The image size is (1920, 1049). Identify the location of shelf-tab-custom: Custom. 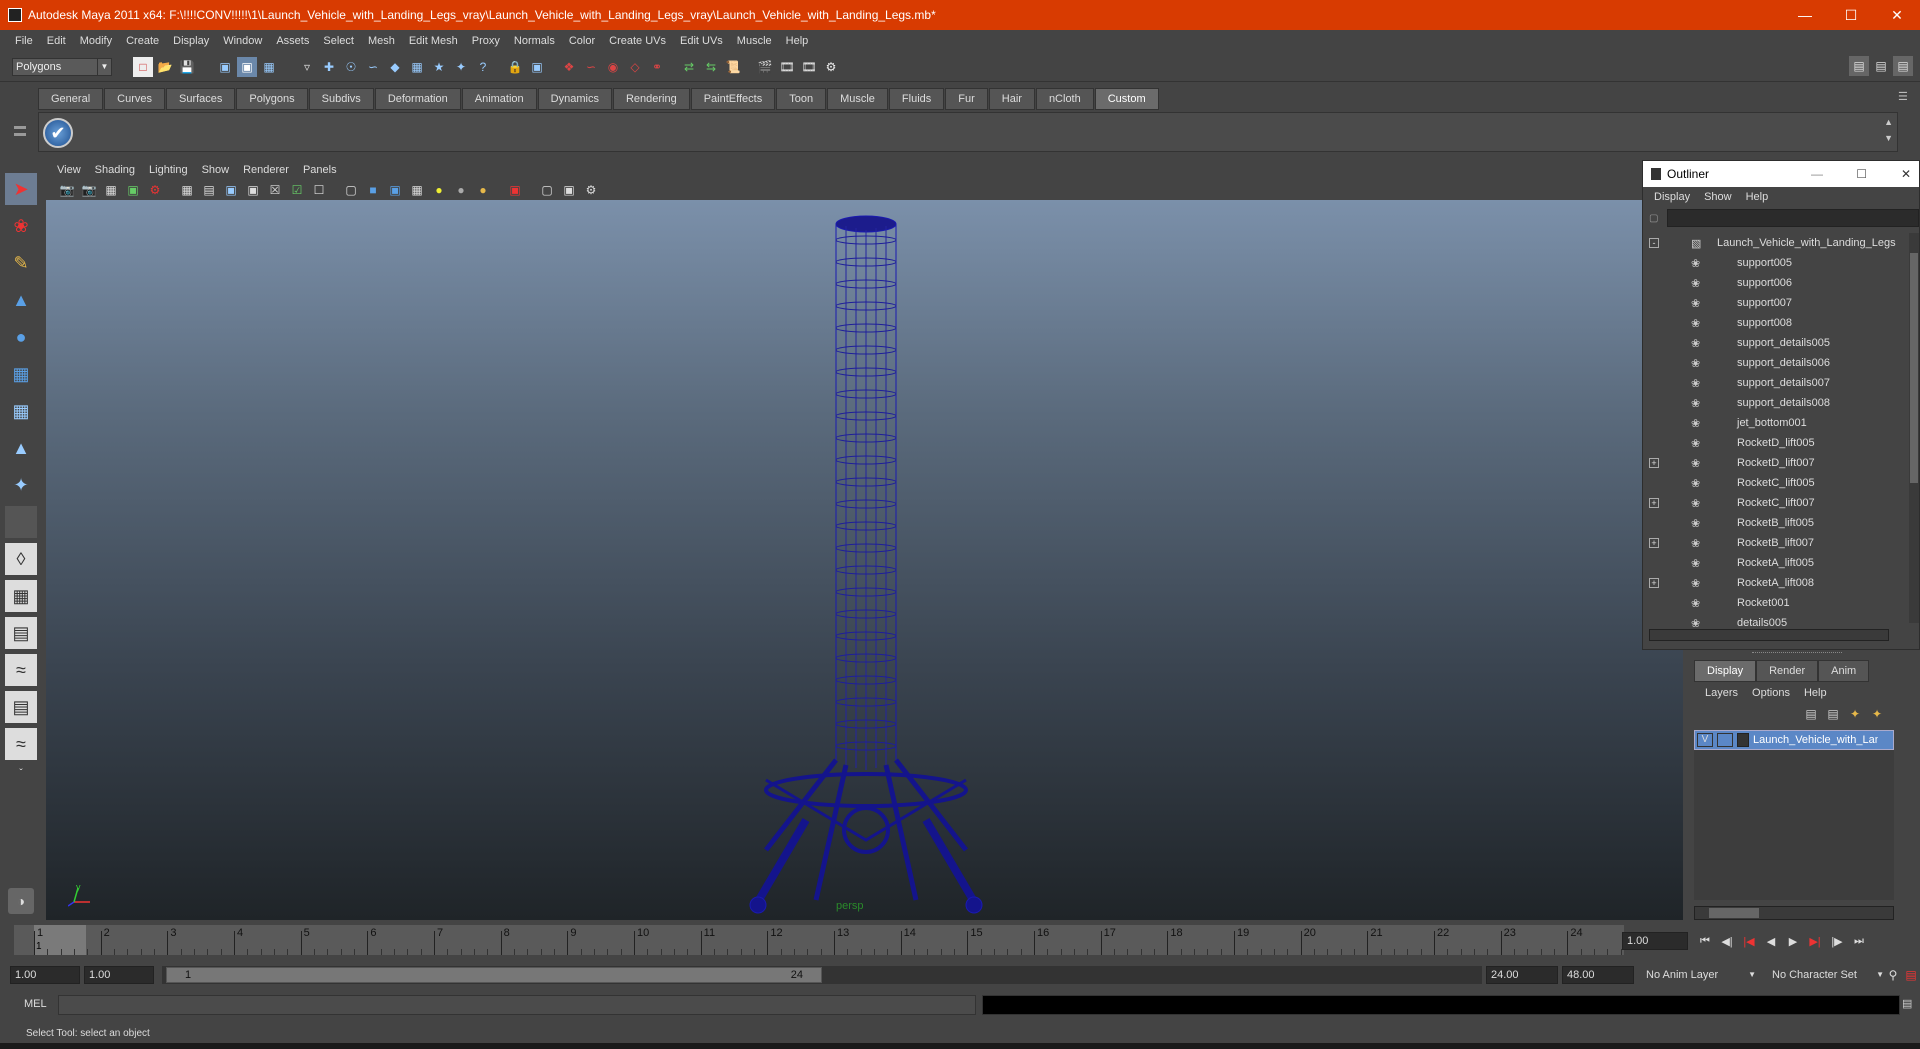
(1126, 99).